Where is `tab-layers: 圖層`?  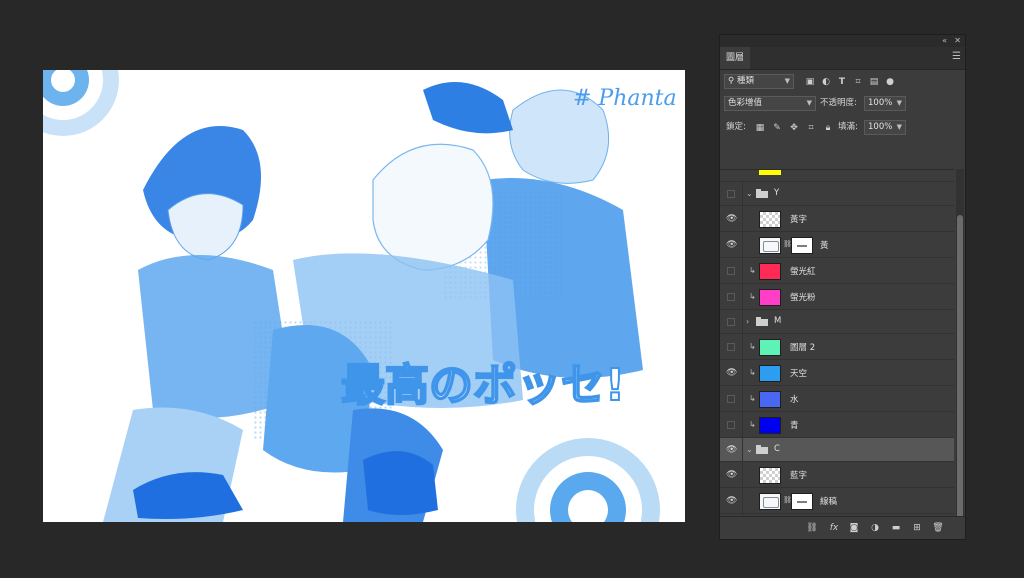 tab-layers: 圖層 is located at coordinates (735, 58).